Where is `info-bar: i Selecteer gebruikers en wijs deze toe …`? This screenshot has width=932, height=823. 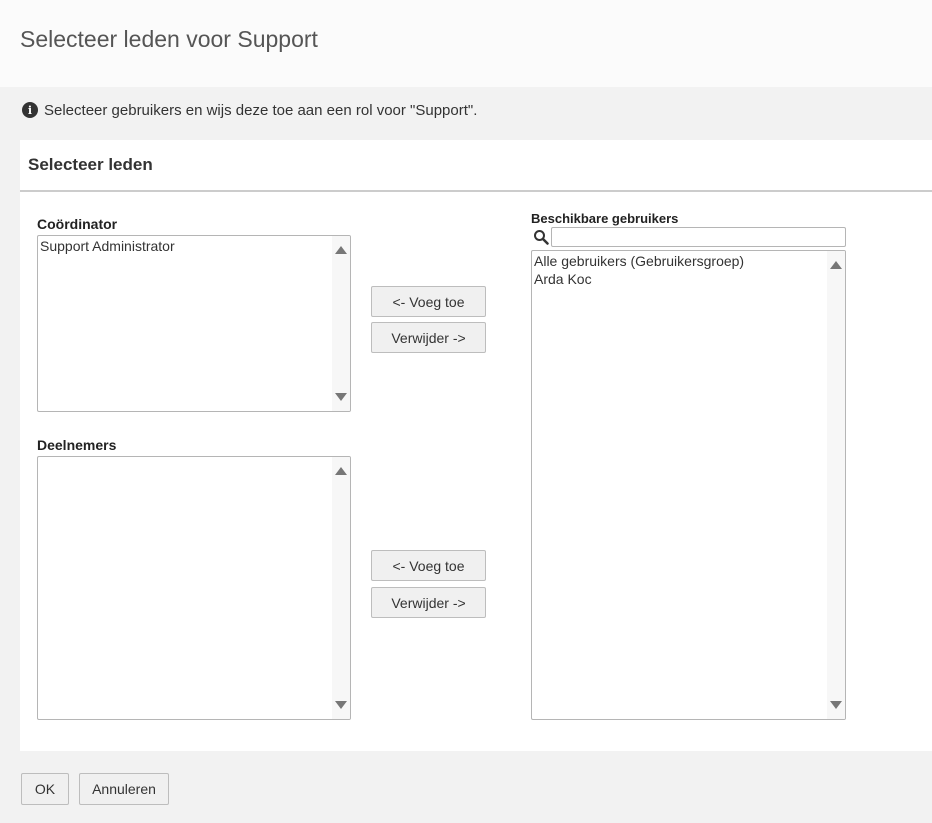
info-bar: i Selecteer gebruikers en wijs deze toe … is located at coordinates (249, 110).